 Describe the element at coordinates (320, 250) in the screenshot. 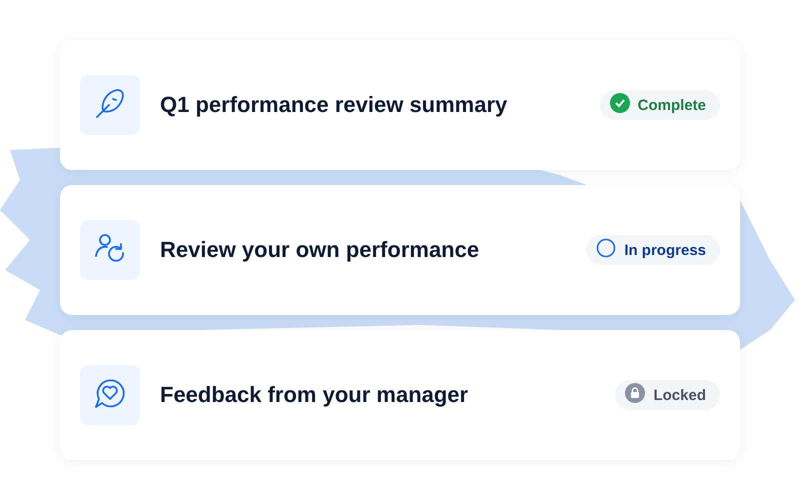

I see `task-title: Review your own performance` at that location.